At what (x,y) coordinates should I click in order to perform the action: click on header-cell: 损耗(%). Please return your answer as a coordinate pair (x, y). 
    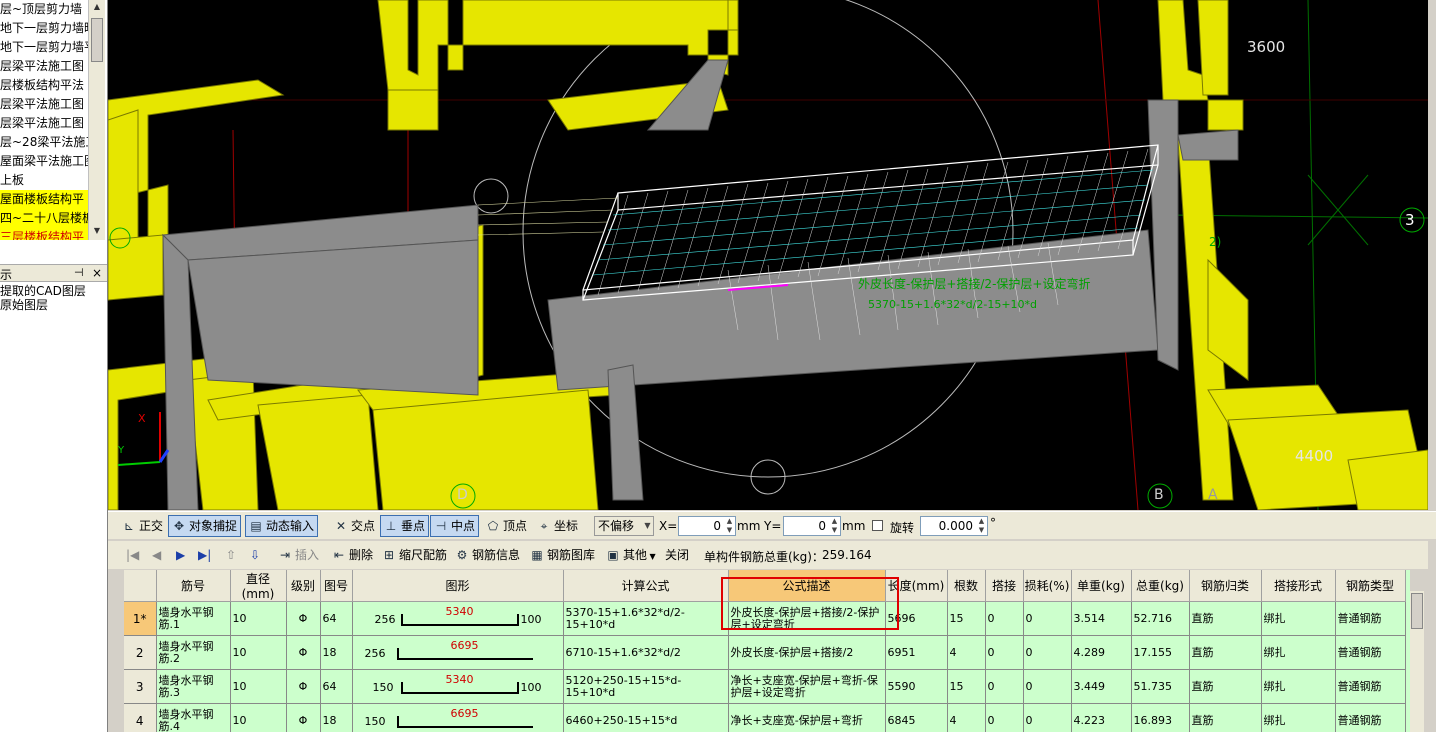
    Looking at the image, I should click on (1047, 586).